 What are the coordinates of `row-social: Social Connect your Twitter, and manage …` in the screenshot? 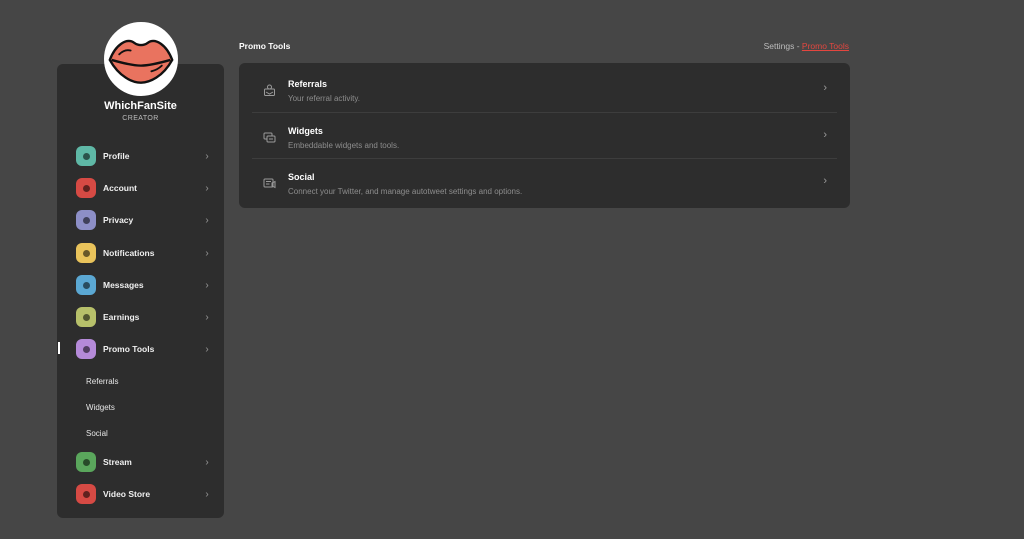 It's located at (544, 182).